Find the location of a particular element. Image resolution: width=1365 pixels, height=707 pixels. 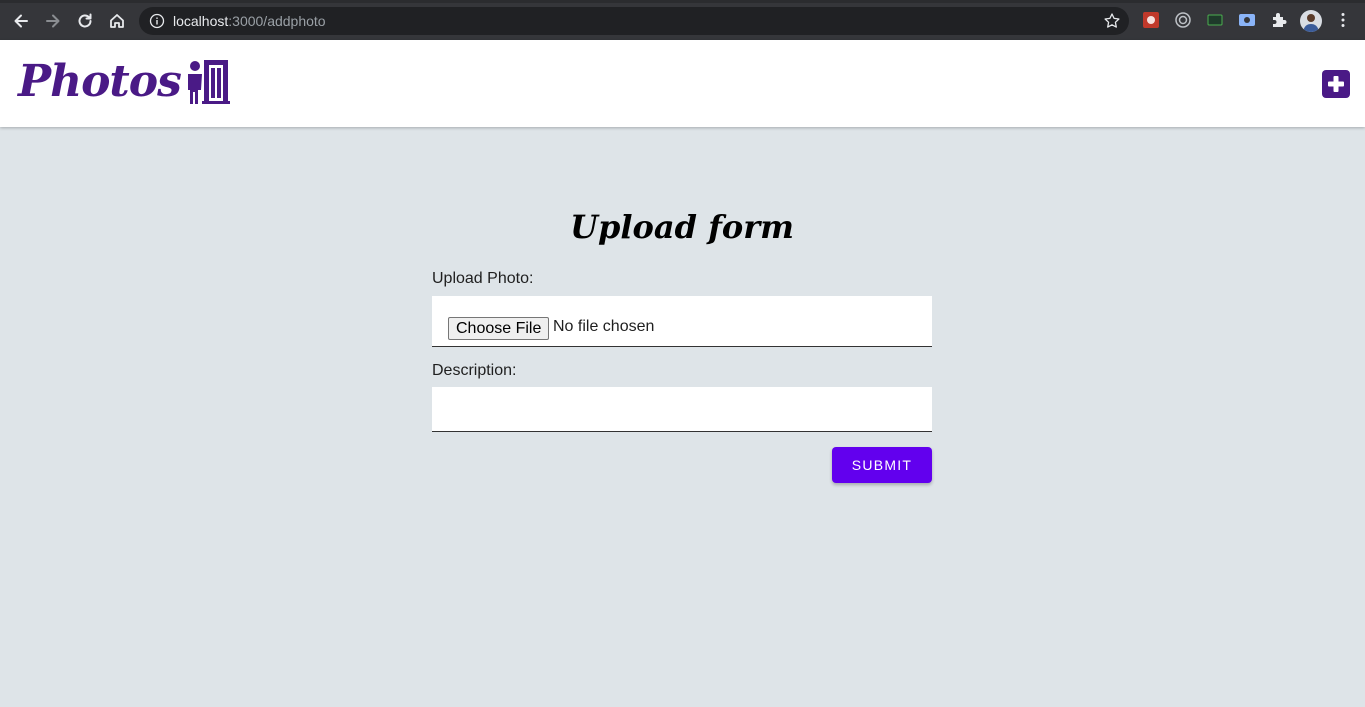

description-label: Description: is located at coordinates (474, 370).